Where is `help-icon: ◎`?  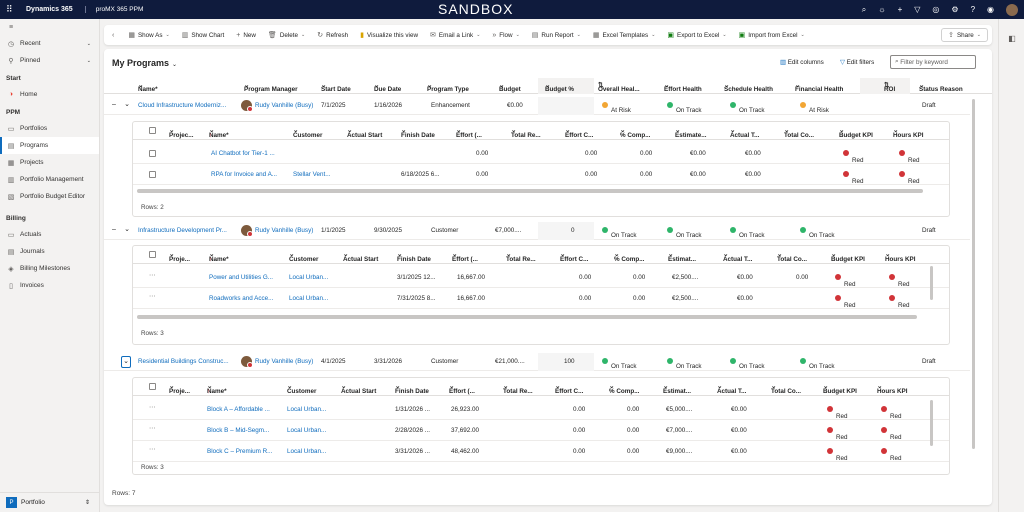 help-icon: ◎ is located at coordinates (935, 9).